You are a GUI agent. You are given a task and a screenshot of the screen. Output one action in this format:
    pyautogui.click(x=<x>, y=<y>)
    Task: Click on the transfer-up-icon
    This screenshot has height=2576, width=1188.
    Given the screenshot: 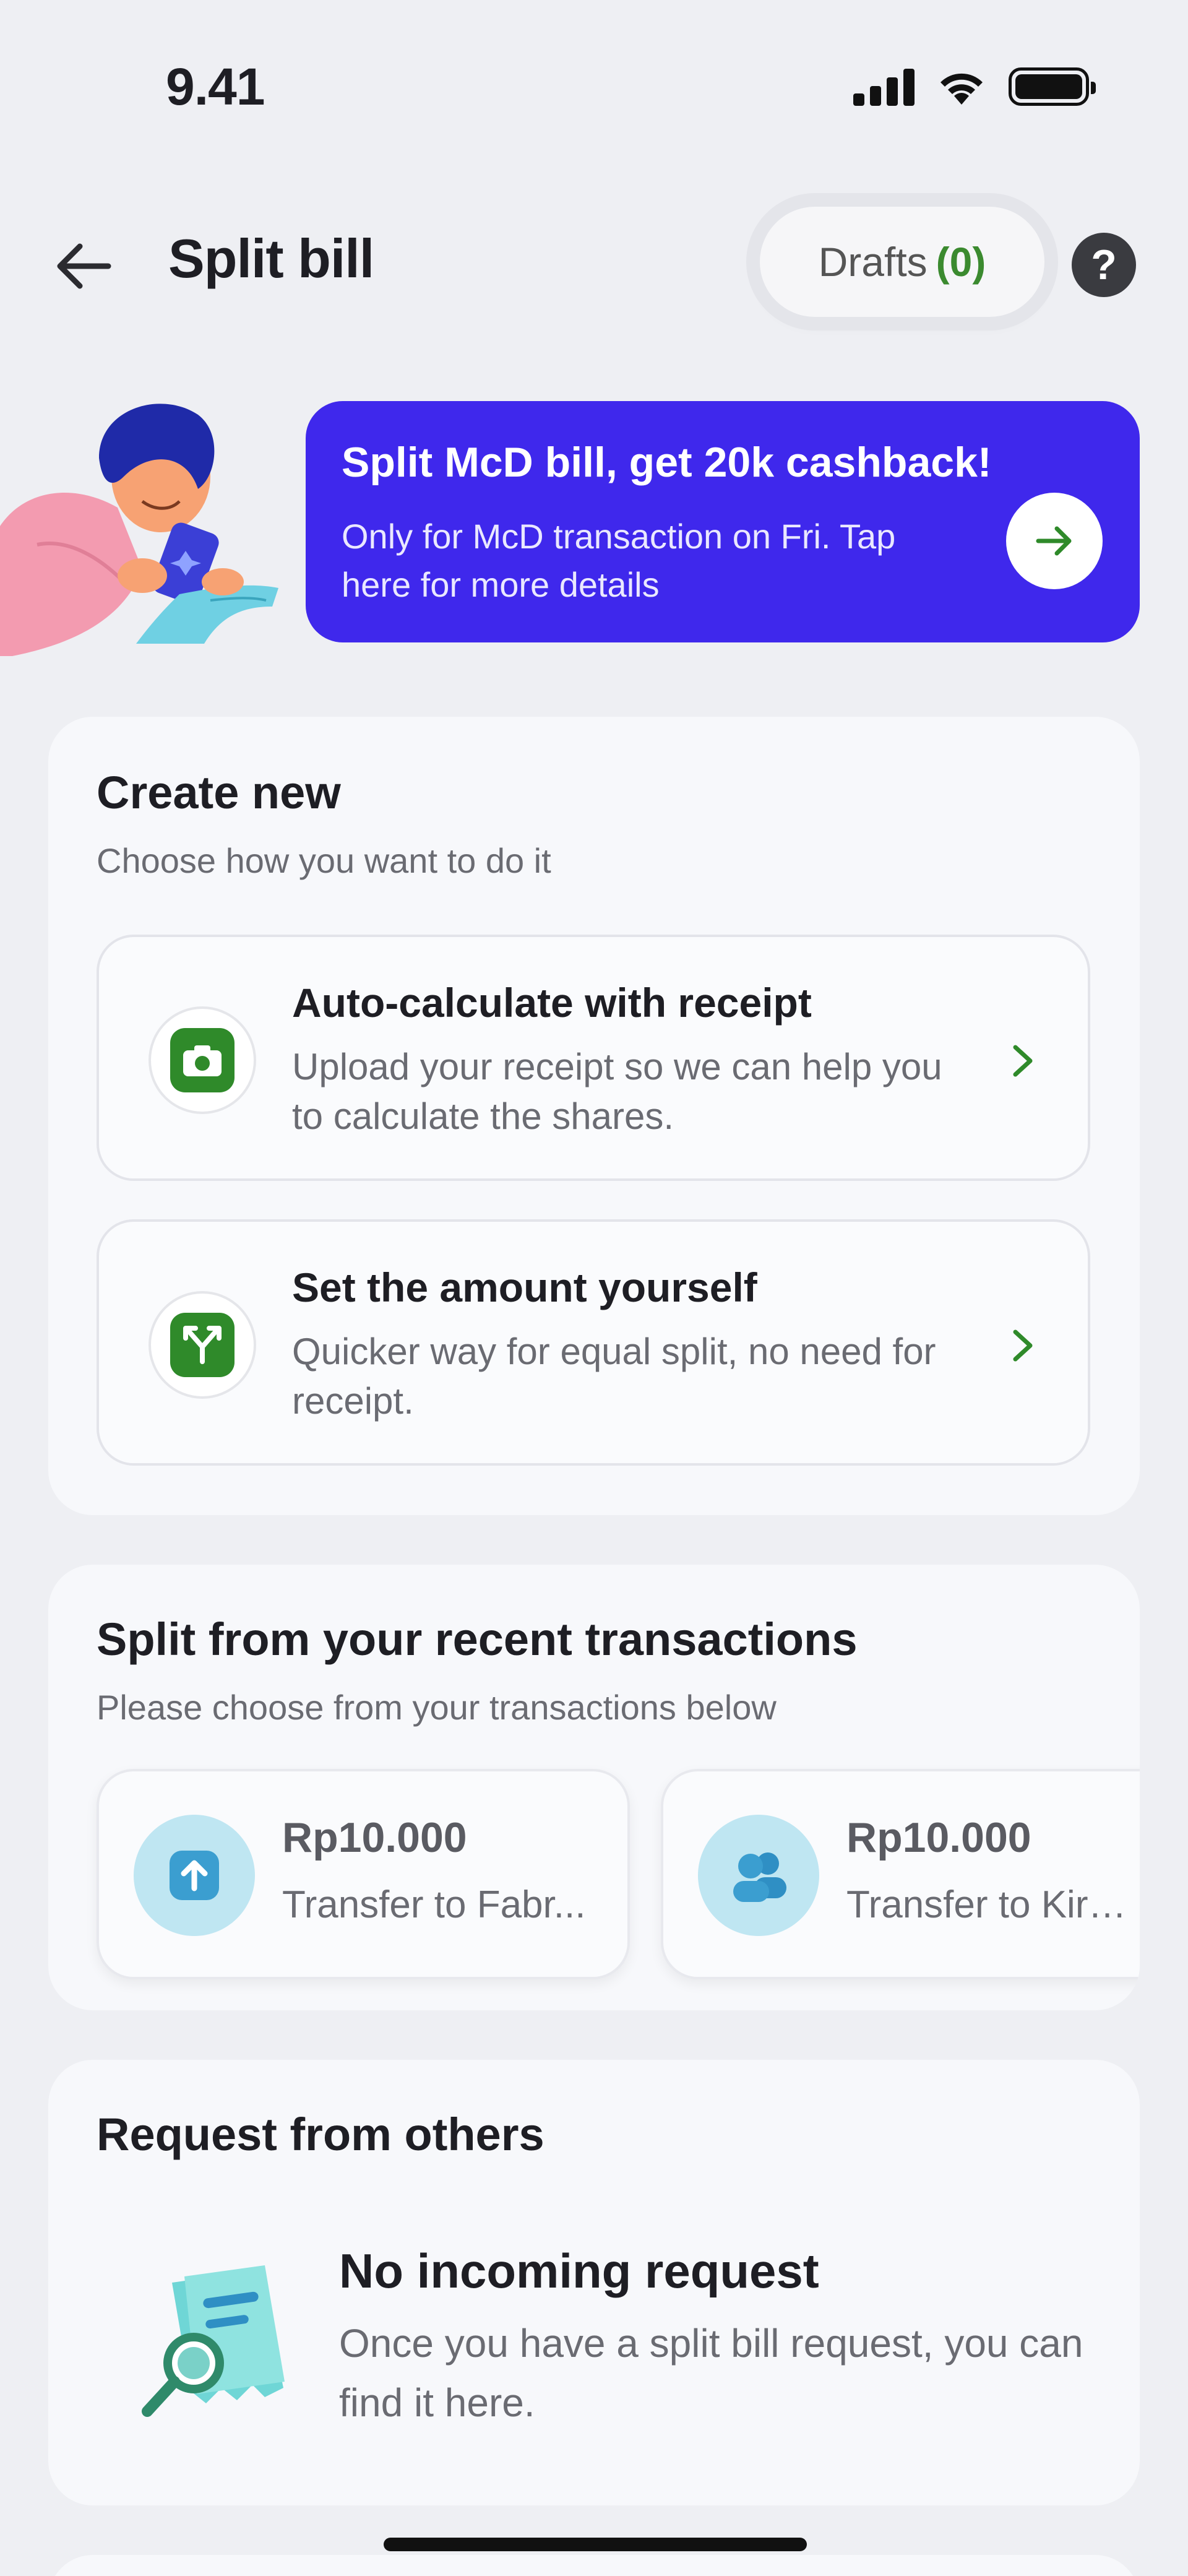 What is the action you would take?
    pyautogui.click(x=194, y=1875)
    